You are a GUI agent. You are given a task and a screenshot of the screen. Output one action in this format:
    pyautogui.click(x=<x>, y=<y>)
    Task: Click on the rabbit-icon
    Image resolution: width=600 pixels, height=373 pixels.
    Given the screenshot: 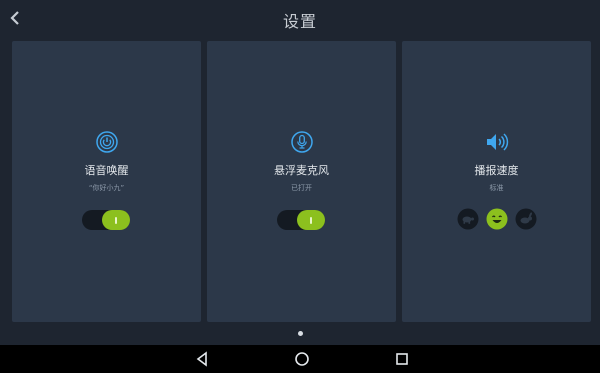 What is the action you would take?
    pyautogui.click(x=526, y=219)
    